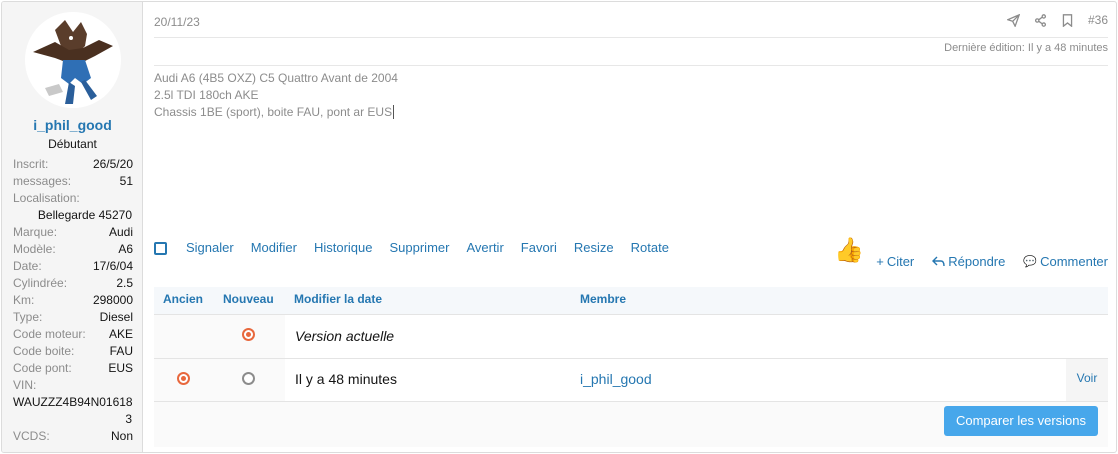 The image size is (1118, 454). Describe the element at coordinates (594, 247) in the screenshot. I see `action-resize: Resize` at that location.